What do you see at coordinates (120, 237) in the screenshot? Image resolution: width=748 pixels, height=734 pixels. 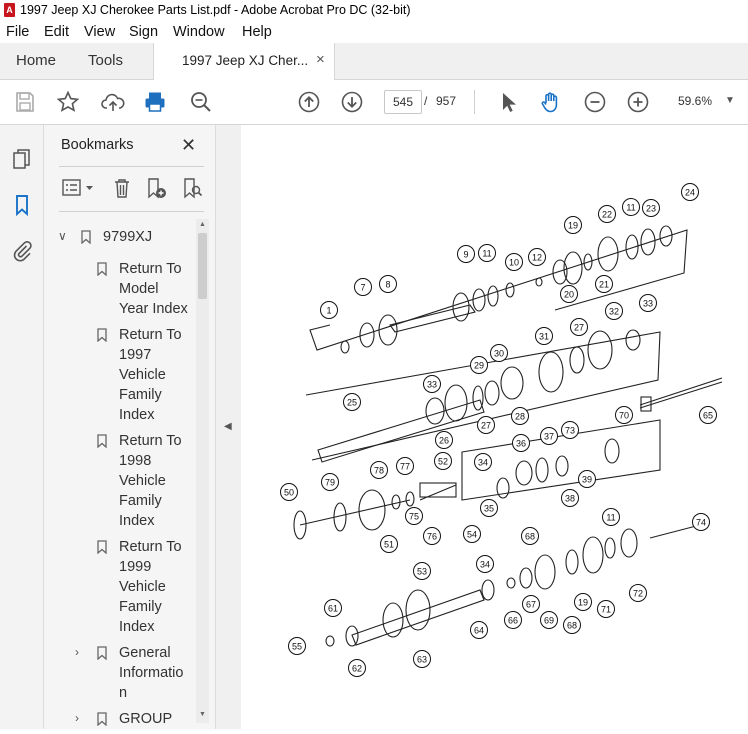 I see `bookmark-root: ∨ 9799XJ` at bounding box center [120, 237].